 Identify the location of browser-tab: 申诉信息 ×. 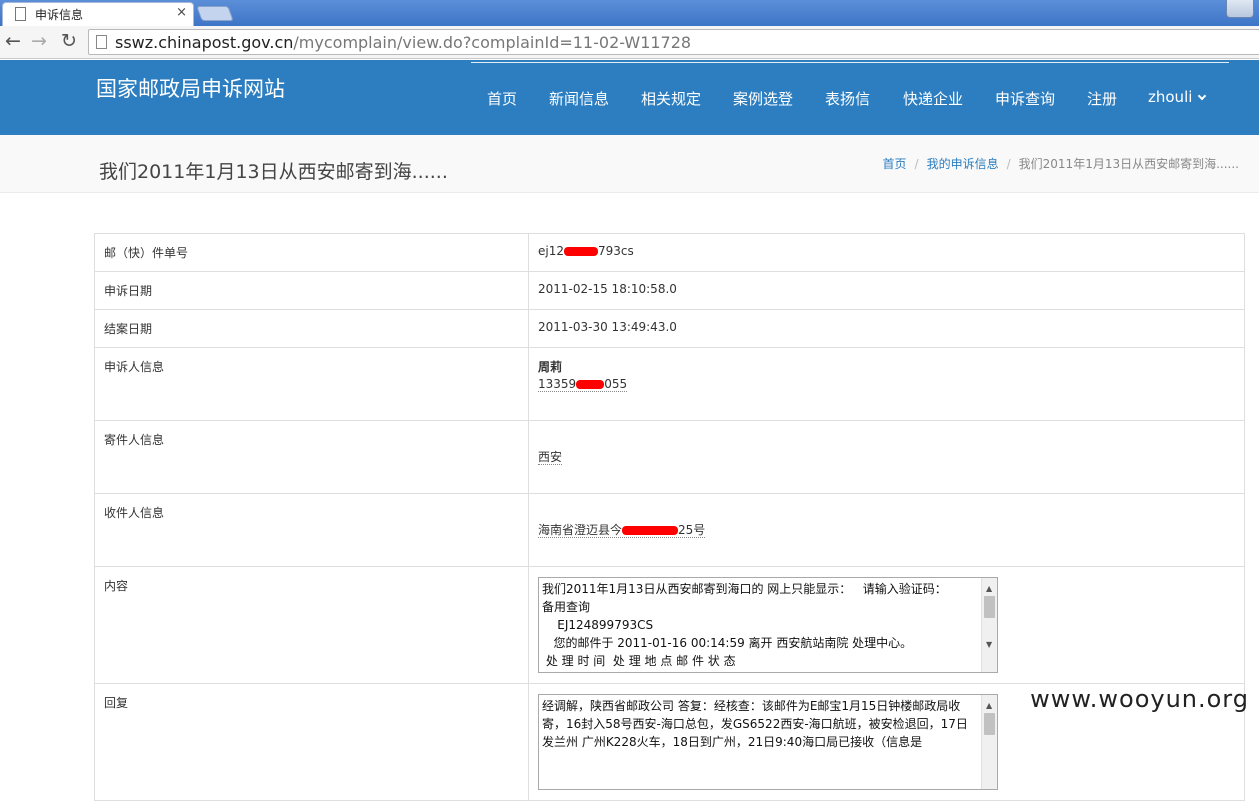
(98, 14).